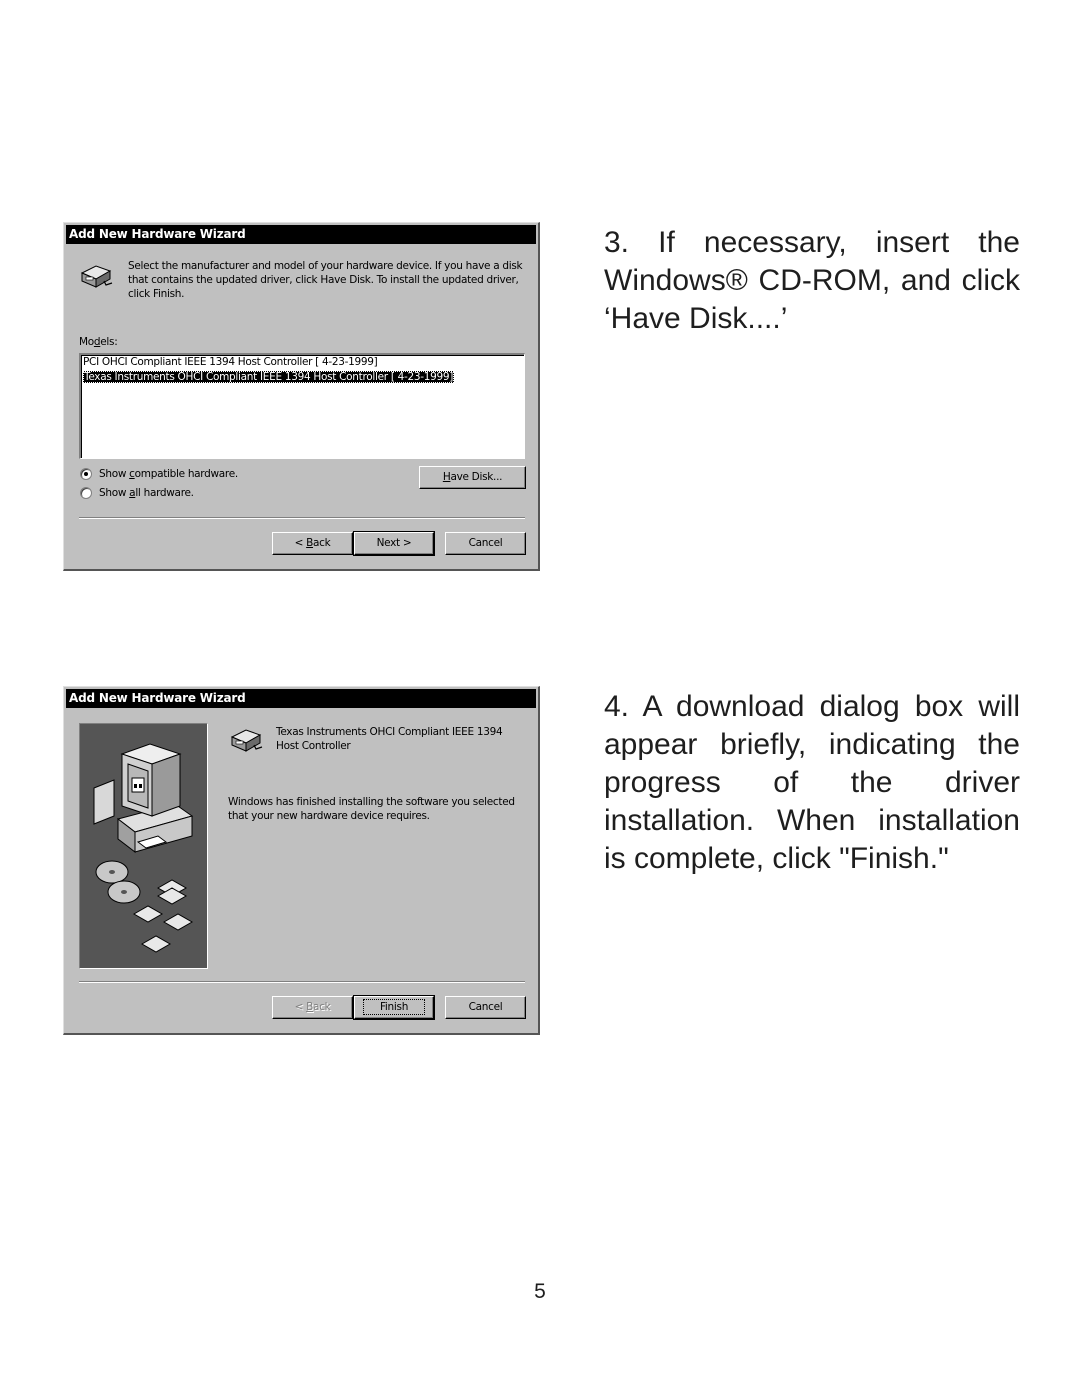 The height and width of the screenshot is (1397, 1080). Describe the element at coordinates (86, 493) in the screenshot. I see `radio-unchecked-icon` at that location.